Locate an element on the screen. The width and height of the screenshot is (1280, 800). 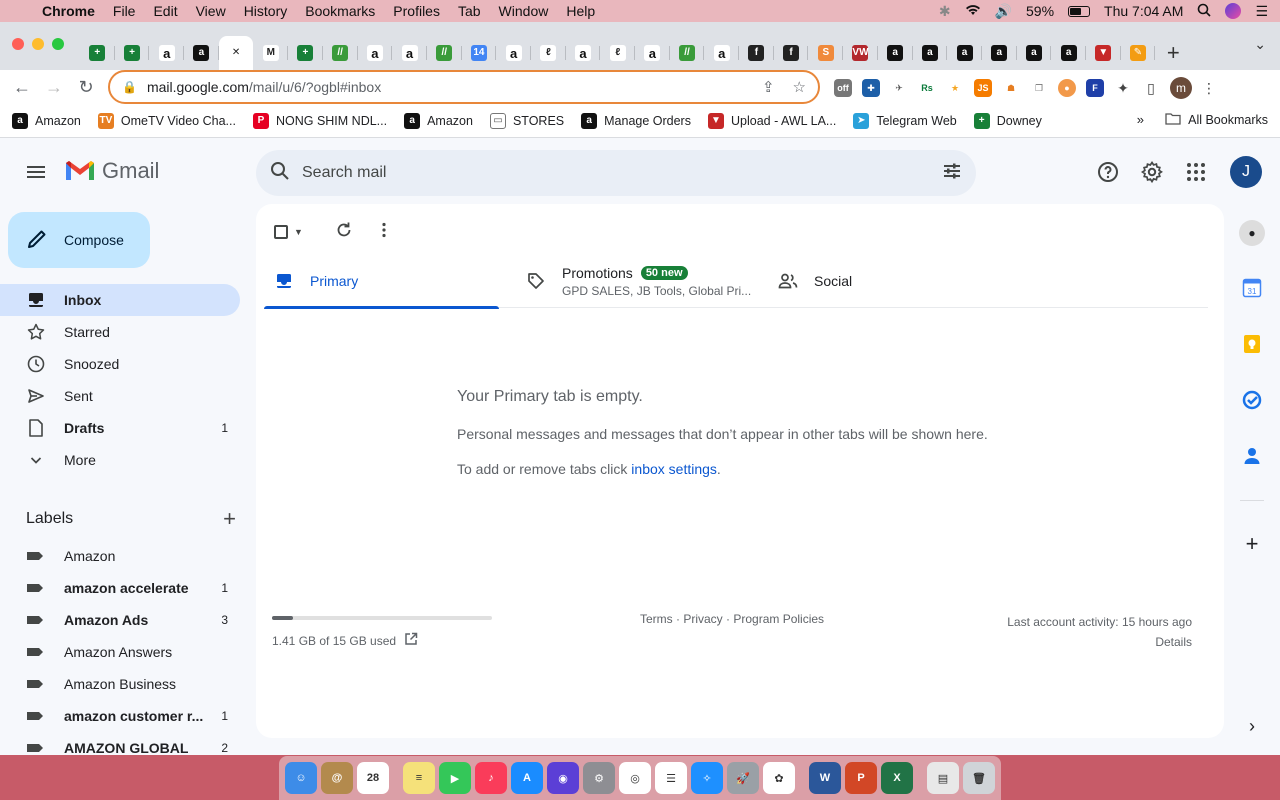
menu-help: Help is located at coordinates (580, 11).